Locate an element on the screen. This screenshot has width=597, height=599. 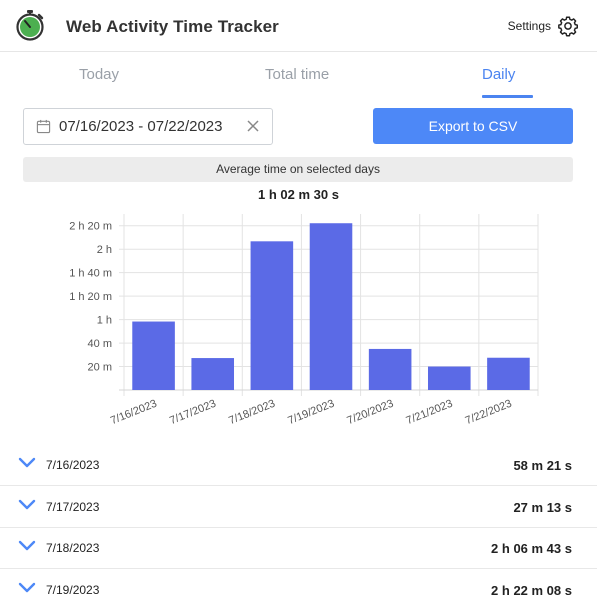
stopwatch-icon is located at coordinates (30, 25).